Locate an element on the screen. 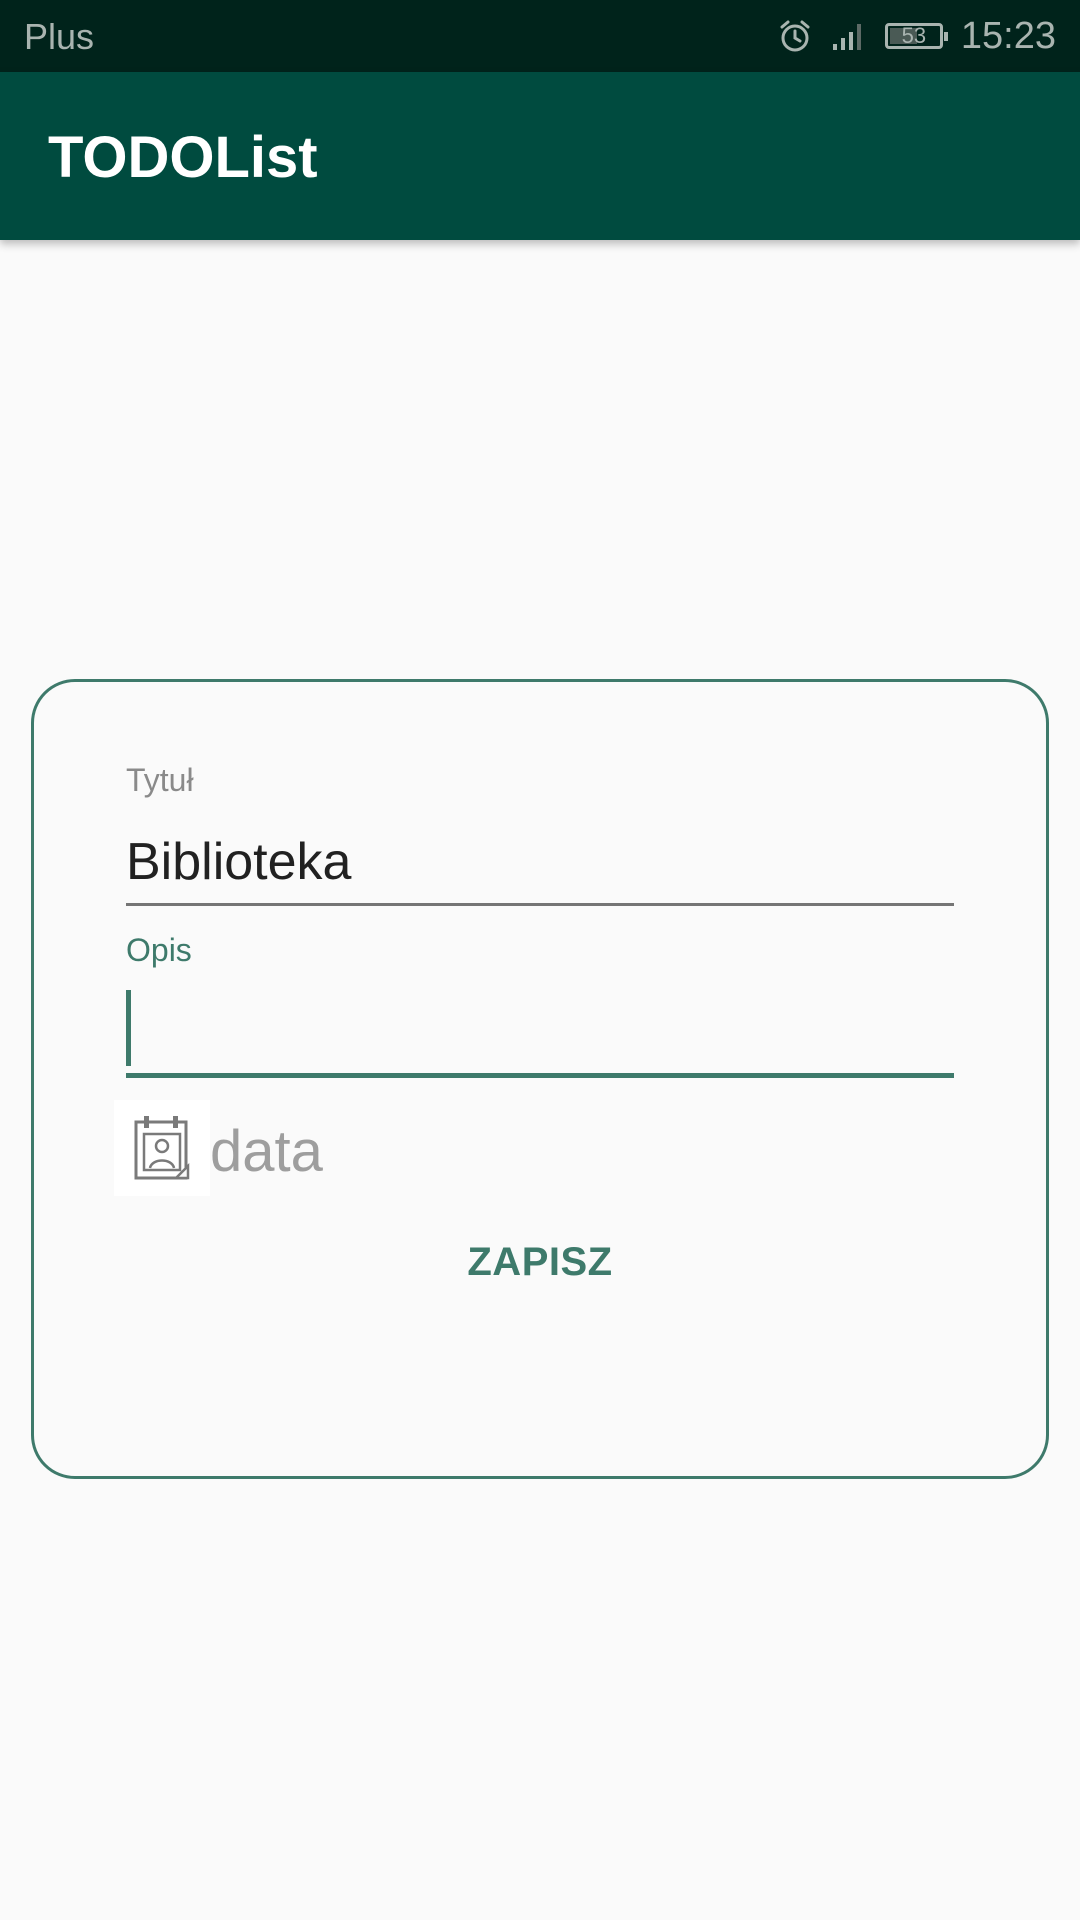  title-label: Tytuł is located at coordinates (160, 780).